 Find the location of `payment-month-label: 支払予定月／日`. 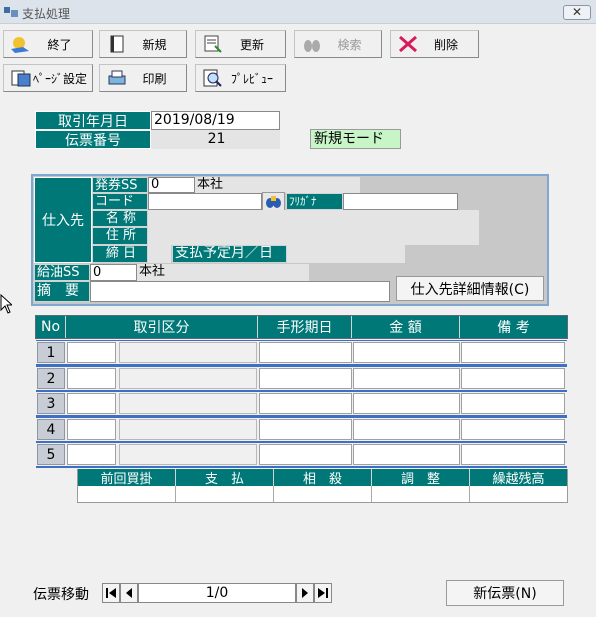

payment-month-label: 支払予定月／日 is located at coordinates (229, 254).